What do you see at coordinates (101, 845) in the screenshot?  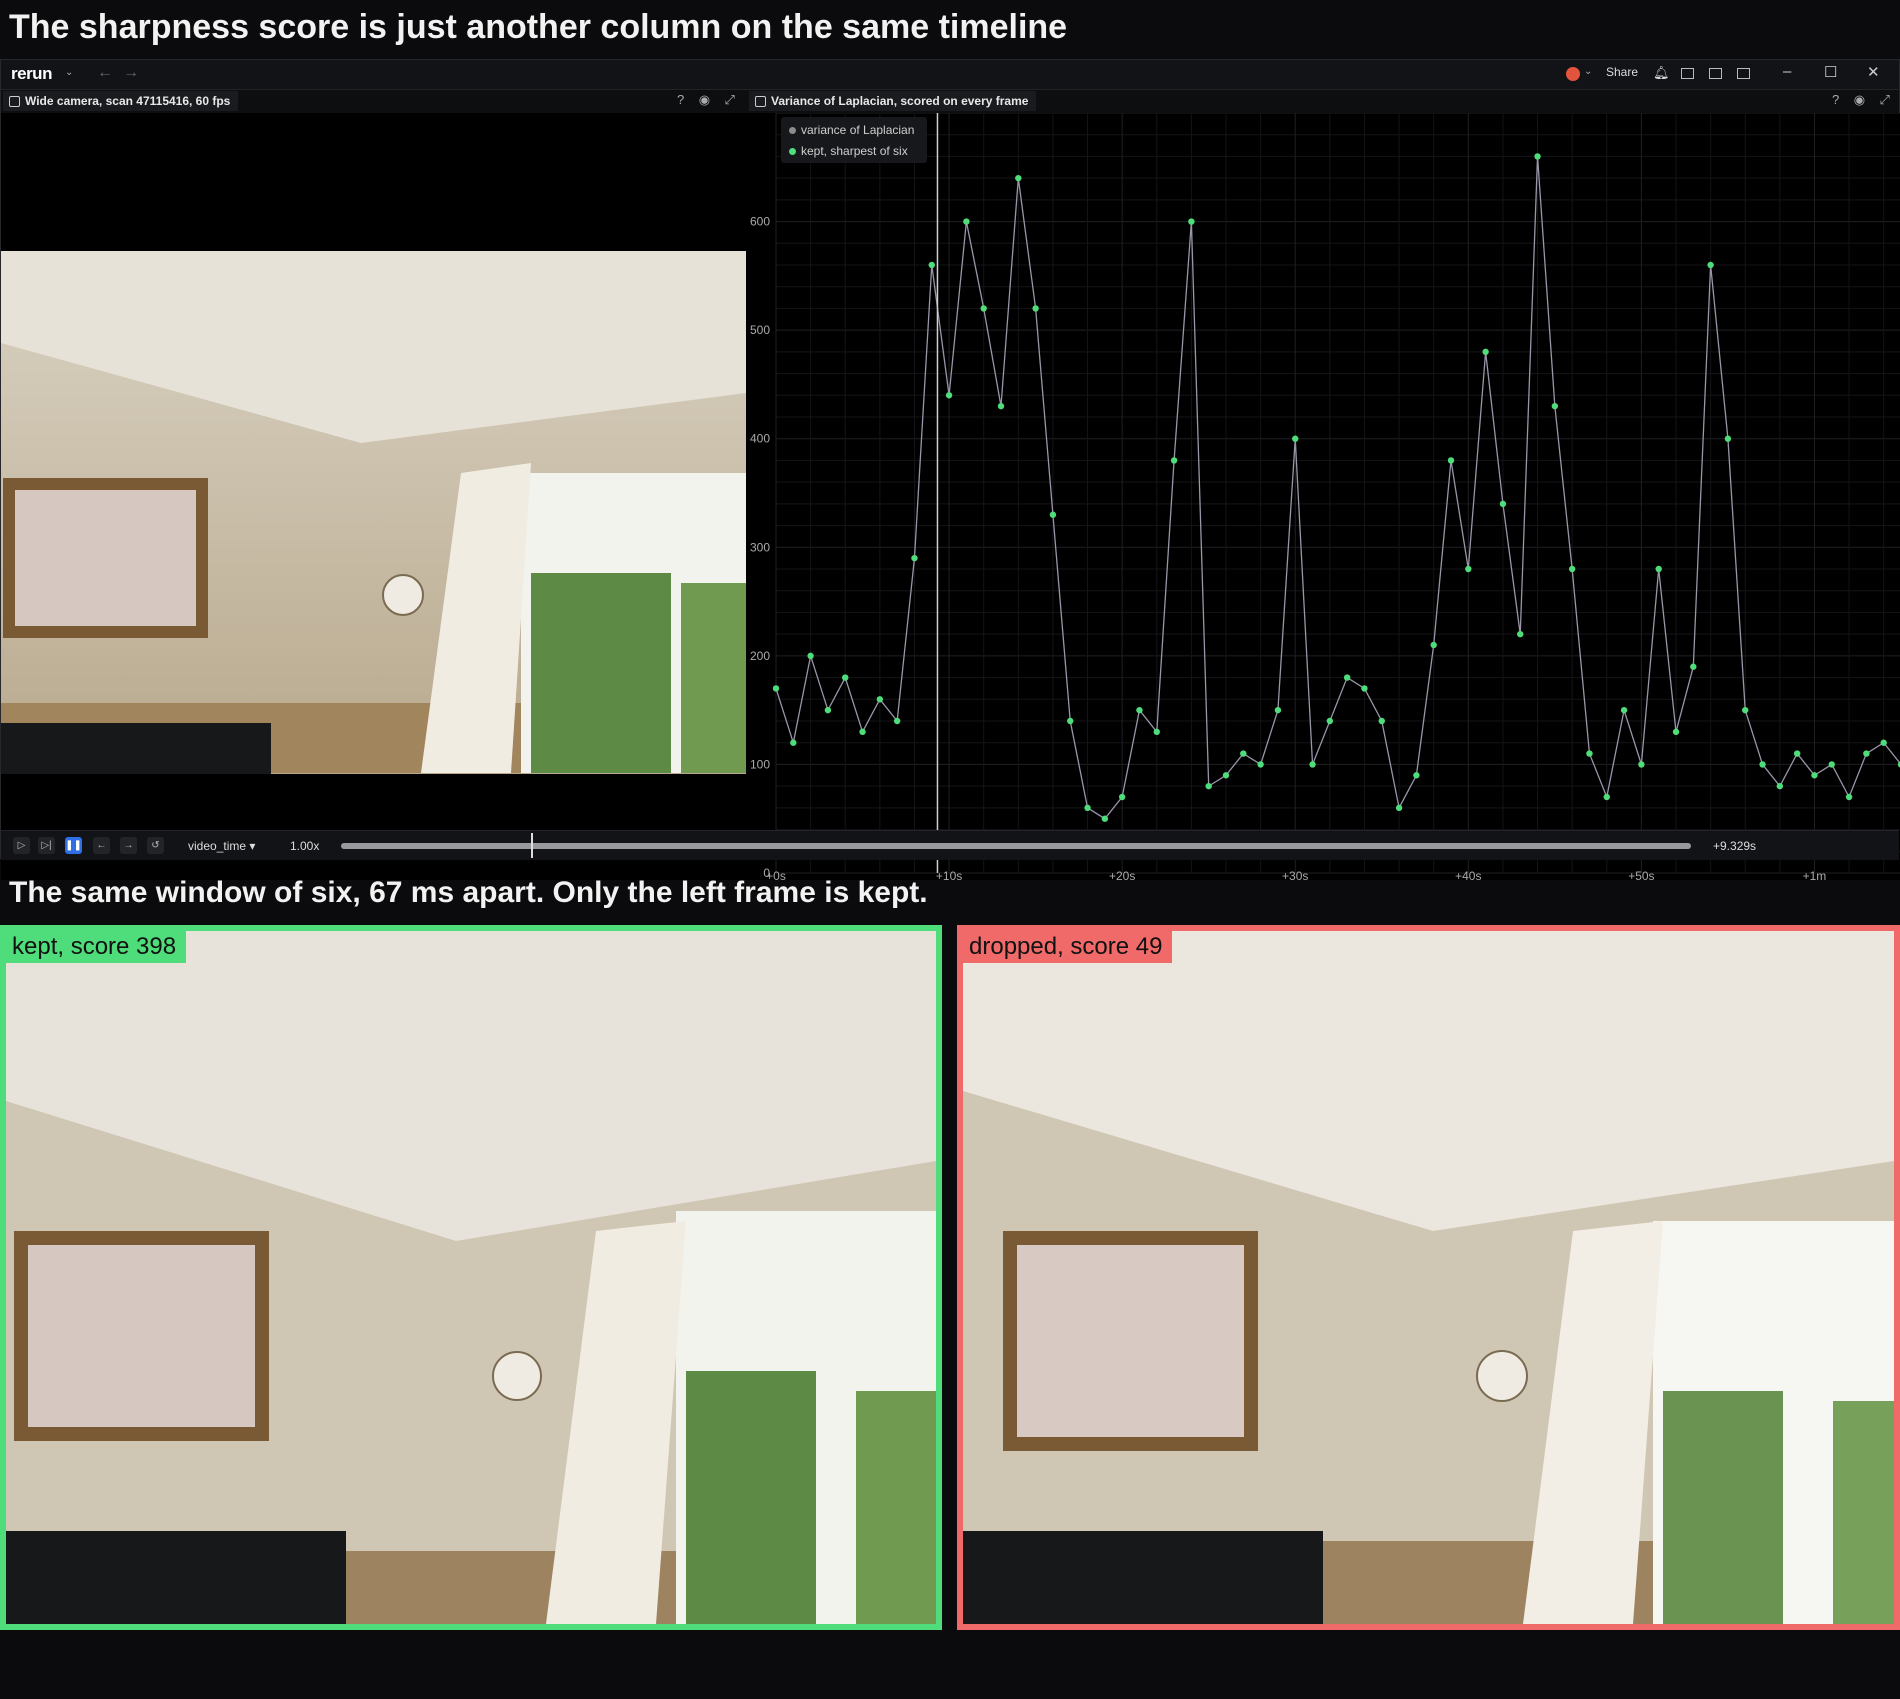 I see `step-back-arrow-icon: ←` at bounding box center [101, 845].